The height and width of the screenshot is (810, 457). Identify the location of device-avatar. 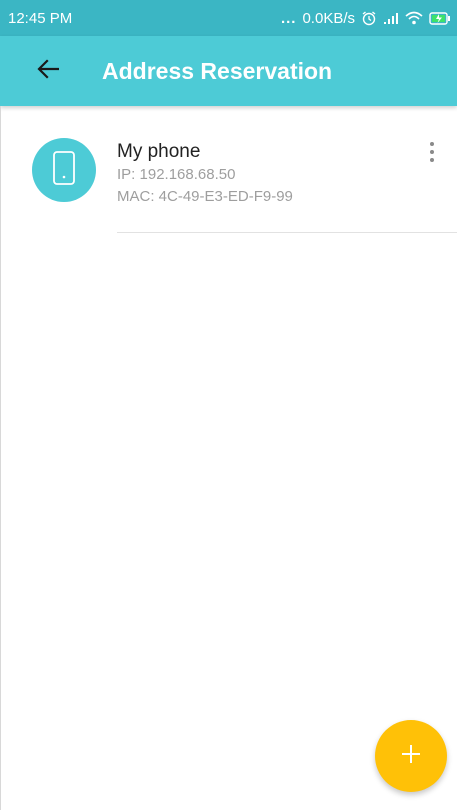
(64, 170).